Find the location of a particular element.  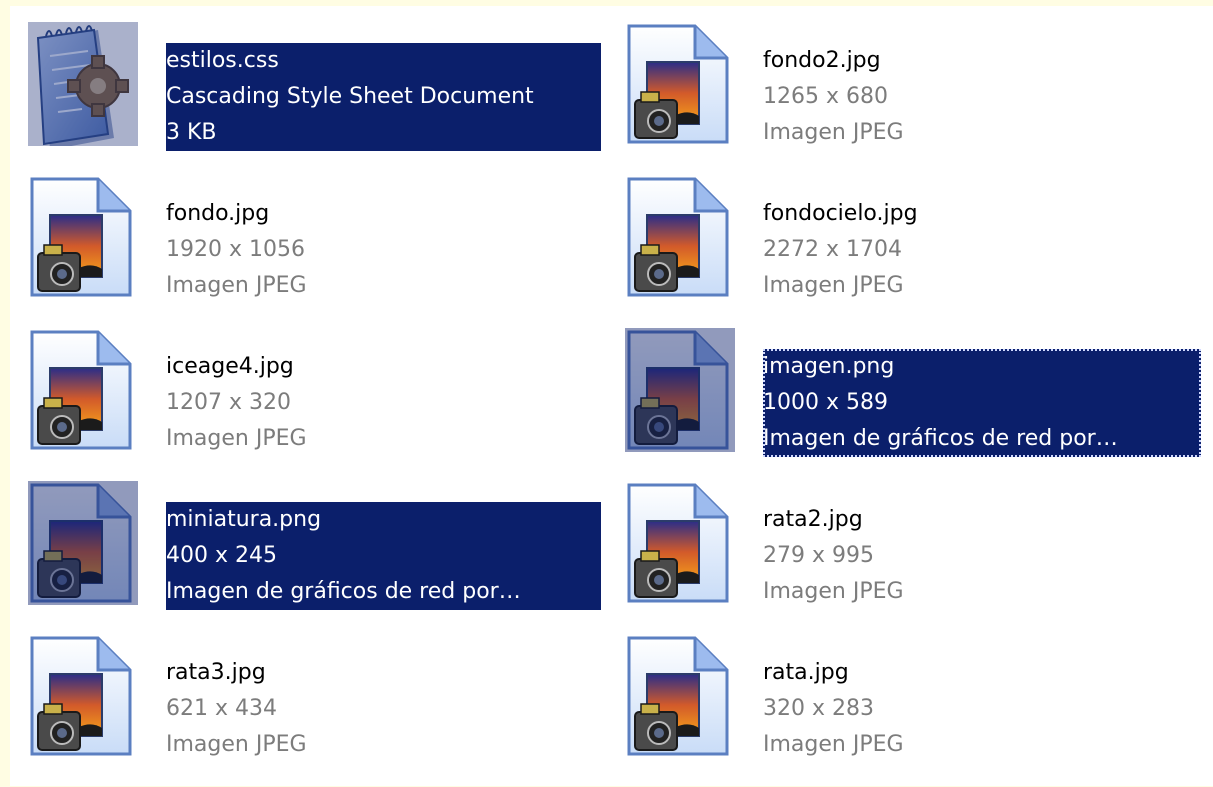

image-dimensions: 1265 x 680 is located at coordinates (825, 96).